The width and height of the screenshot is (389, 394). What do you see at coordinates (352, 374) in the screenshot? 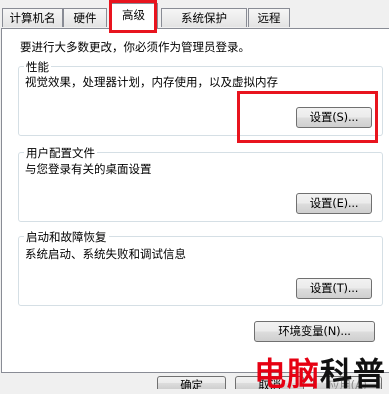
I see `watermark-part2: 科普` at bounding box center [352, 374].